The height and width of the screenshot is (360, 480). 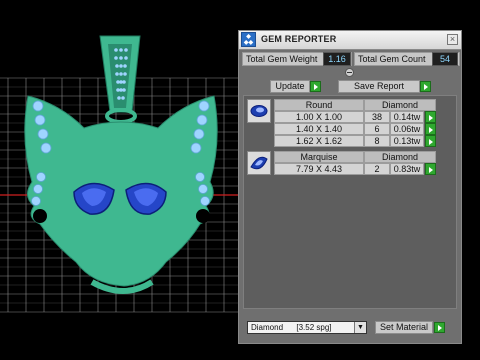 I want to click on set-material-go-icon, so click(x=439, y=327).